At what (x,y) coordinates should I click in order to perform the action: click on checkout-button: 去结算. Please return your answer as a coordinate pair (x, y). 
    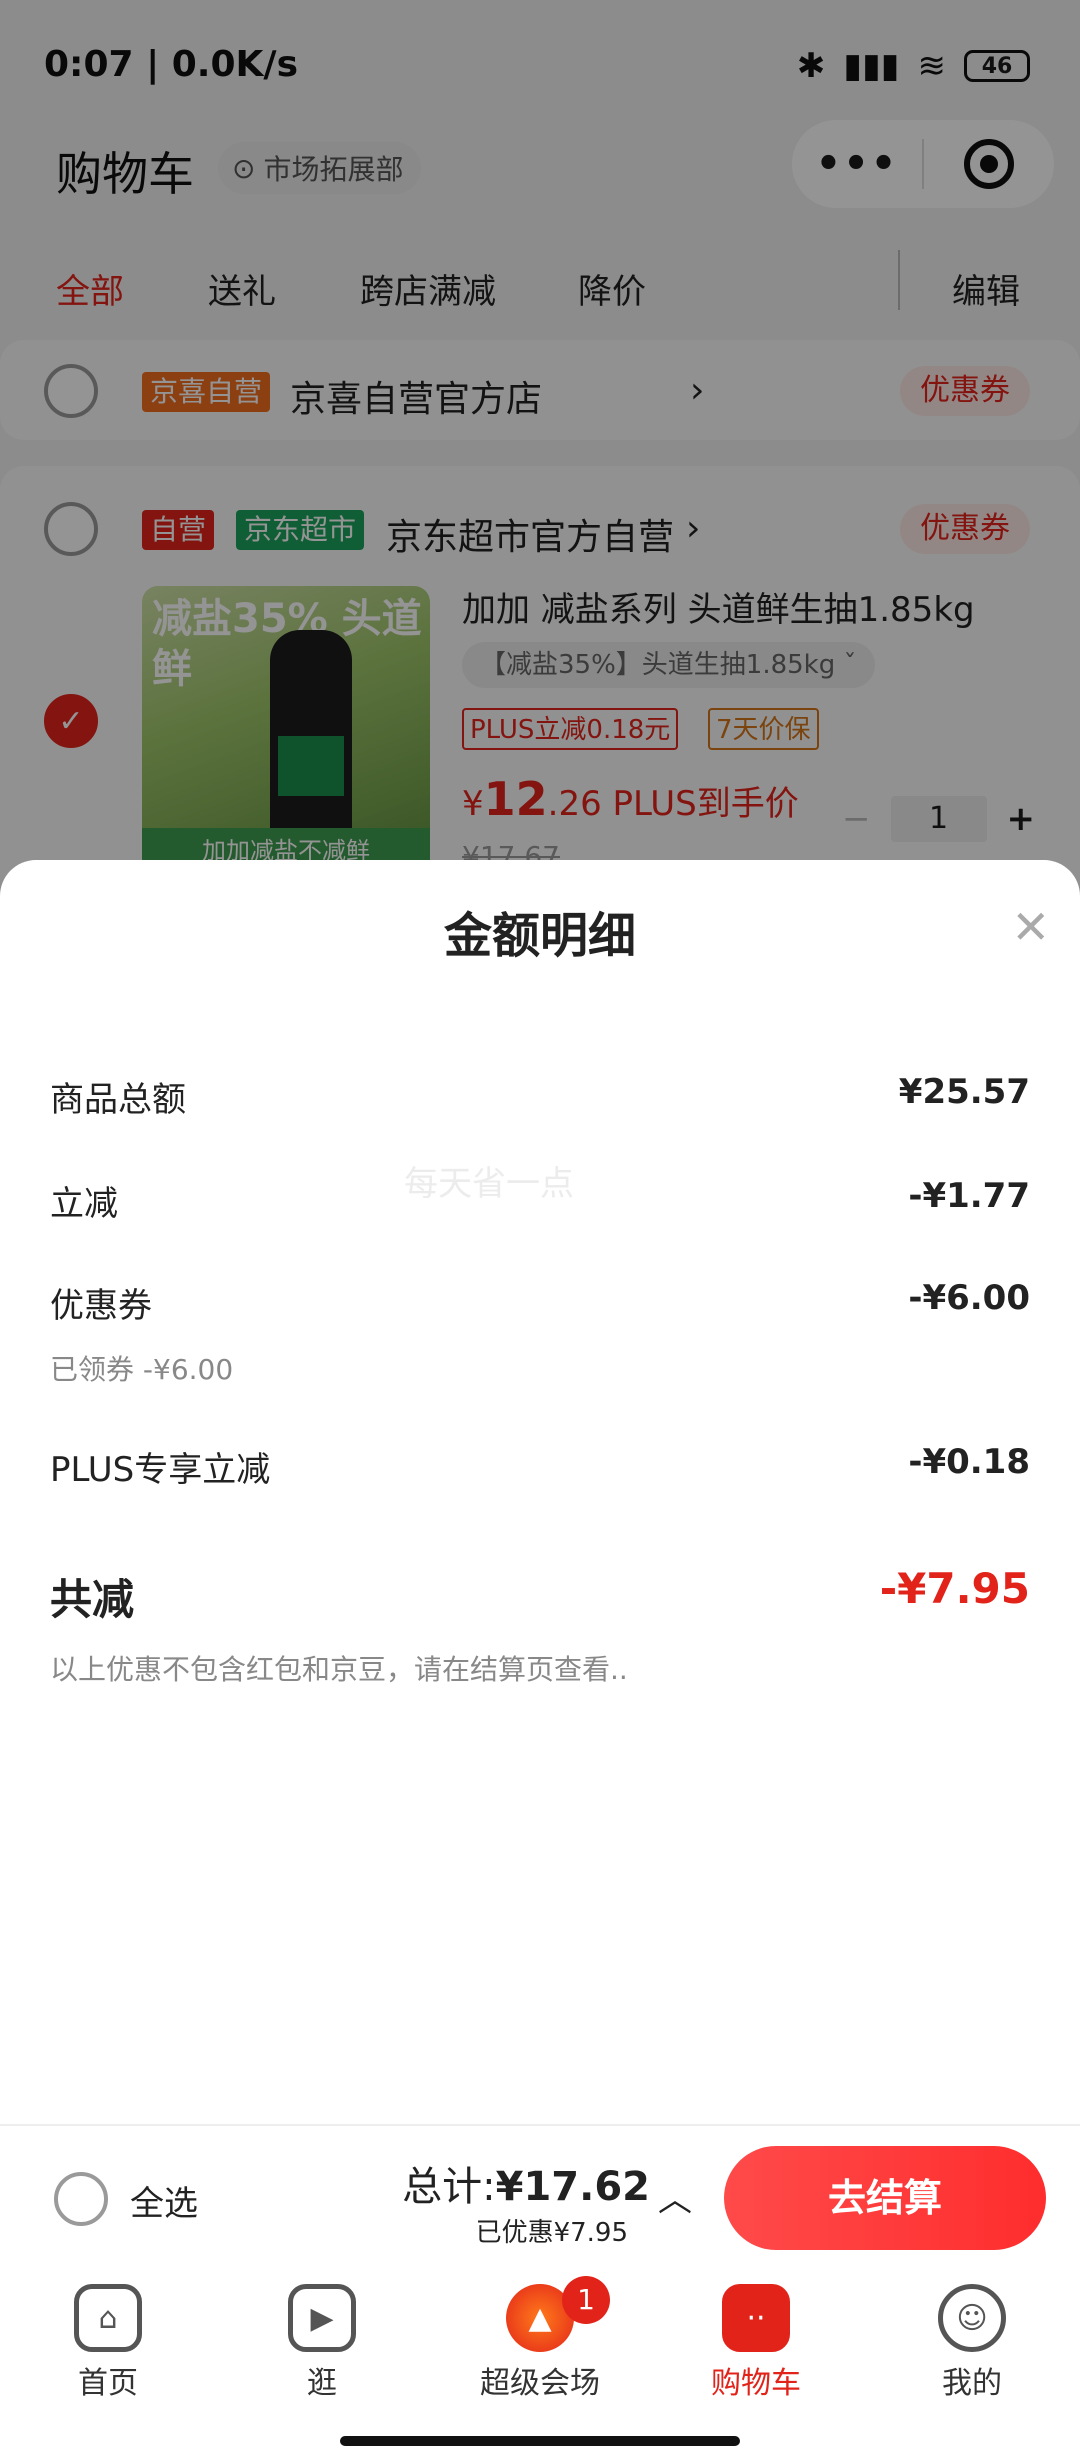
    Looking at the image, I should click on (885, 2198).